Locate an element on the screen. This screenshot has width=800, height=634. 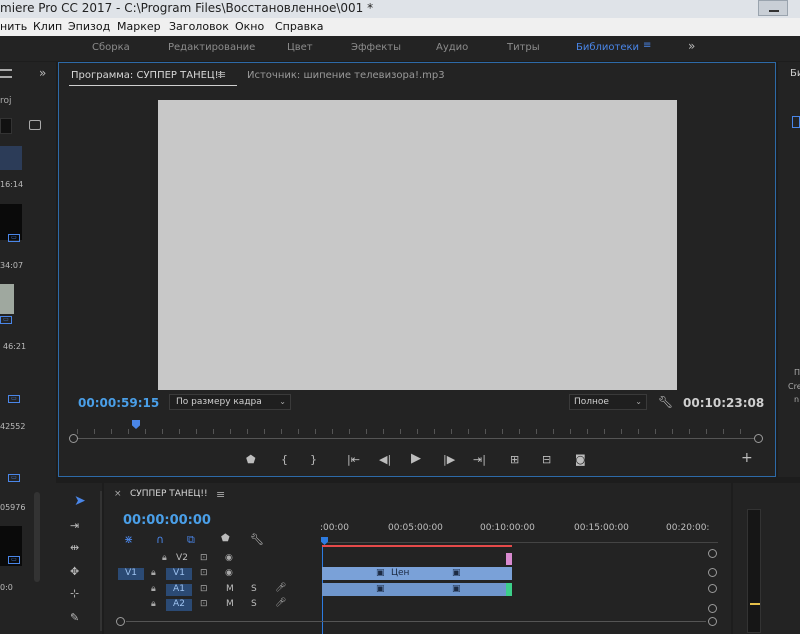
scroll-end-handle is located at coordinates (712, 621).